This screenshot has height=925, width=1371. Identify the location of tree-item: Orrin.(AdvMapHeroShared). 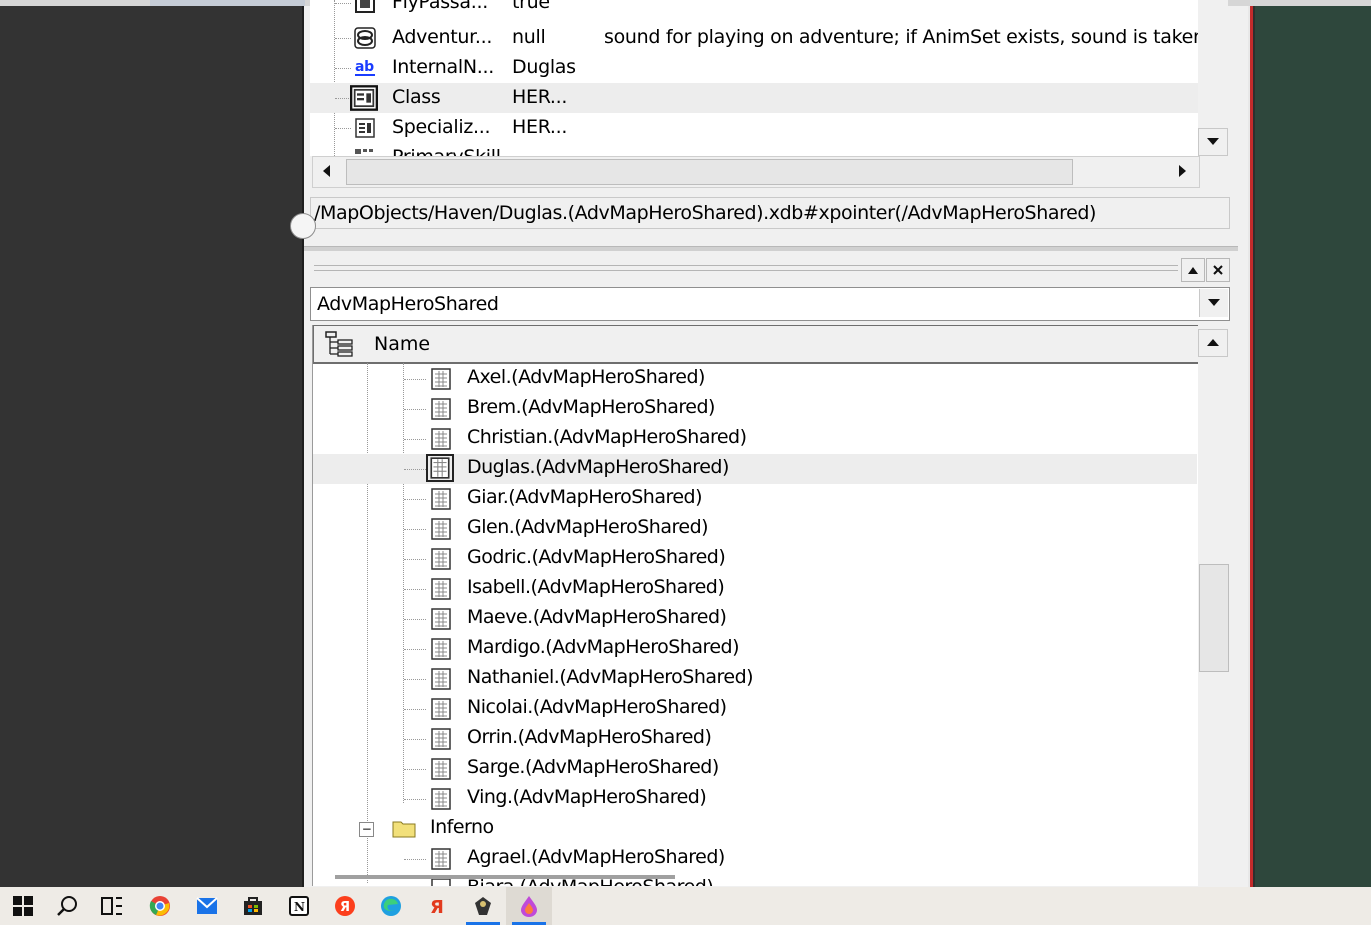
(755, 739).